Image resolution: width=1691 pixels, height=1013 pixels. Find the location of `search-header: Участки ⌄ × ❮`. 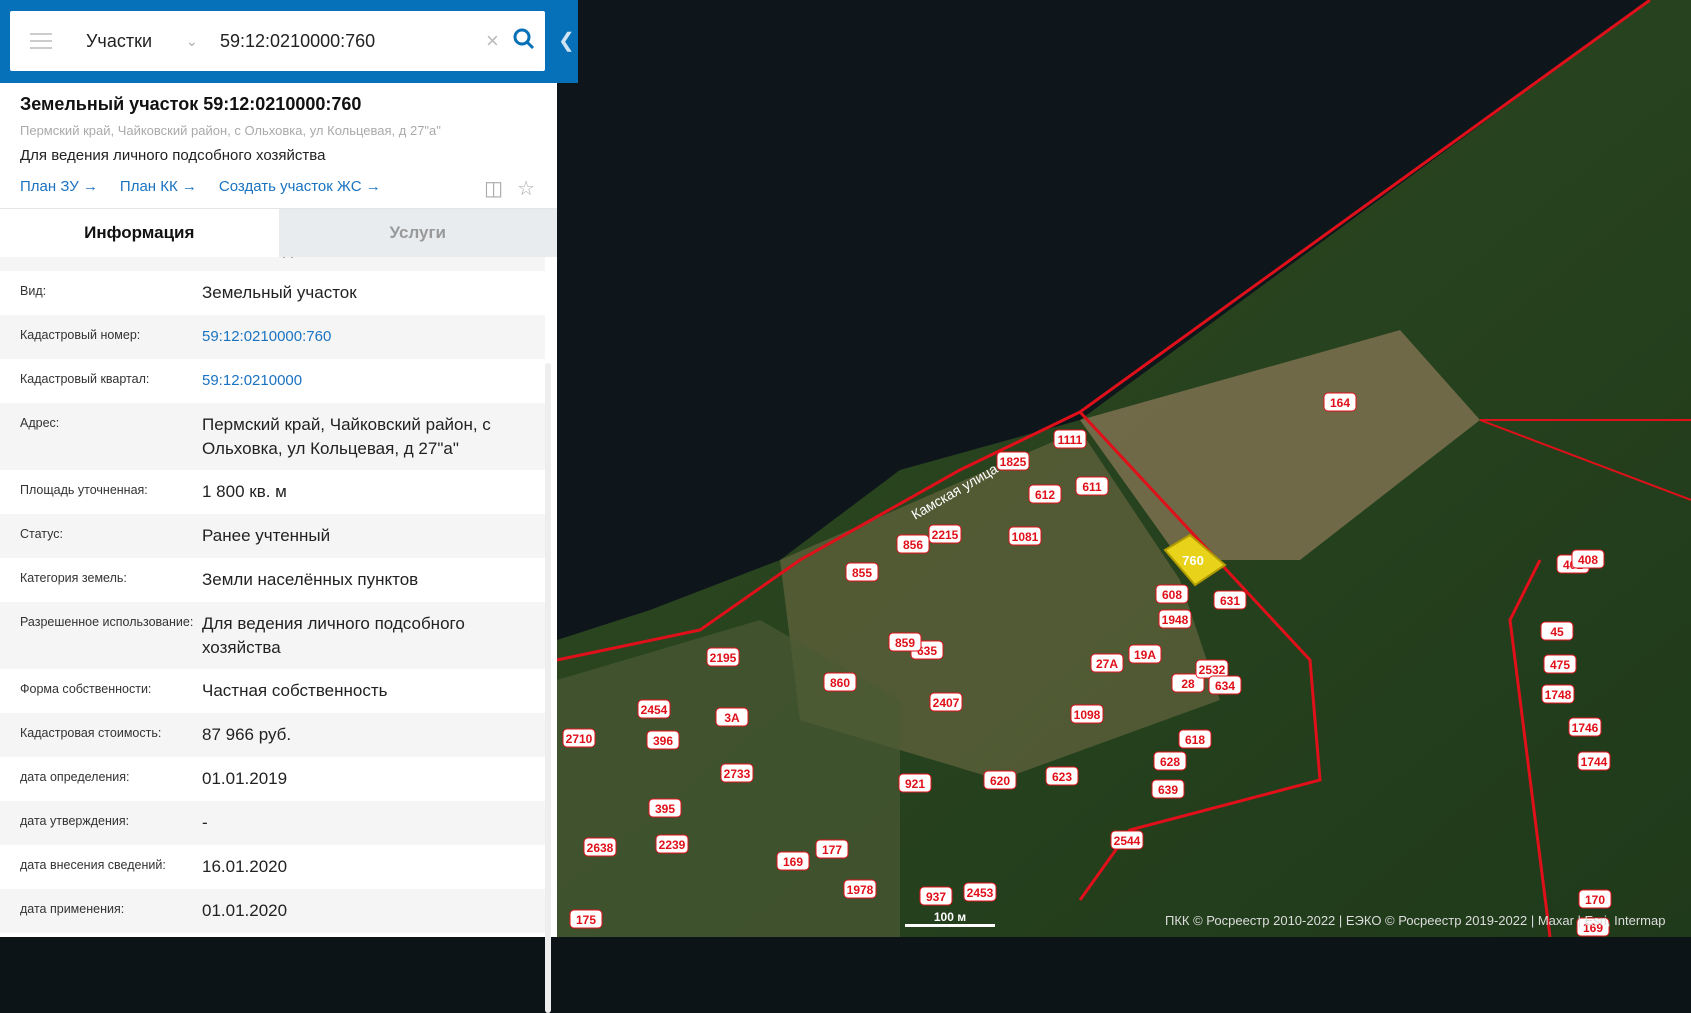

search-header: Участки ⌄ × ❮ is located at coordinates (289, 41).